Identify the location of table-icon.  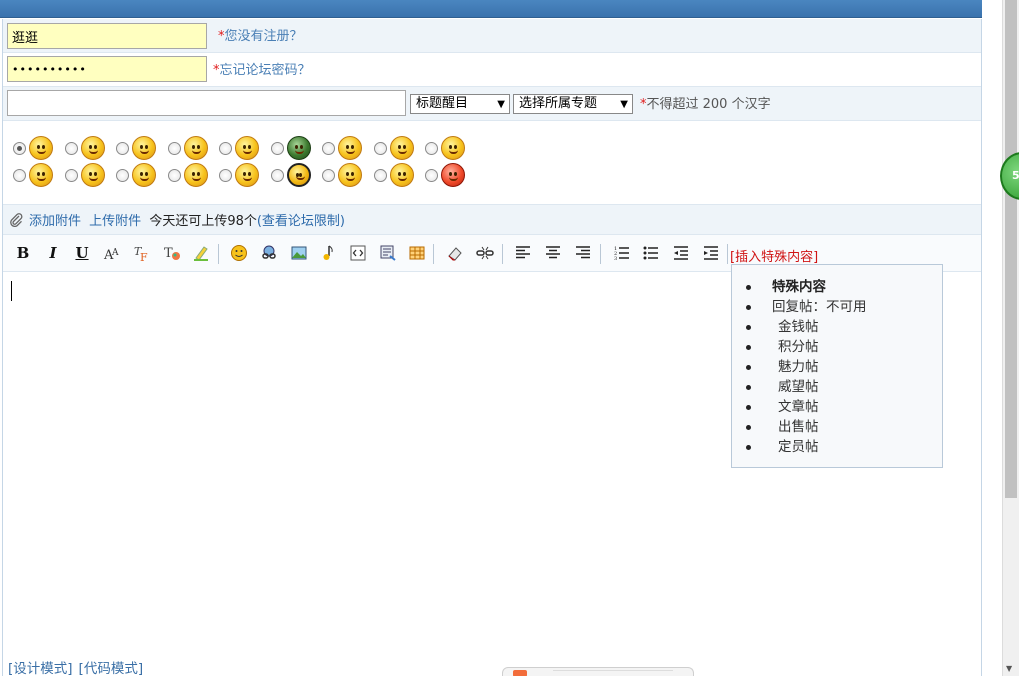
(417, 253).